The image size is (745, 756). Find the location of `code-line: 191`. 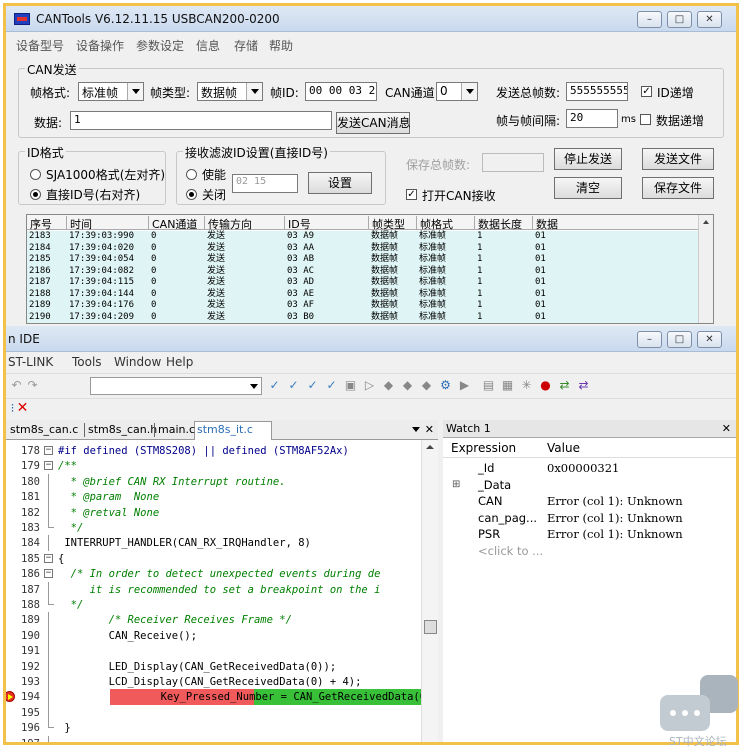

code-line: 191 is located at coordinates (213, 651).